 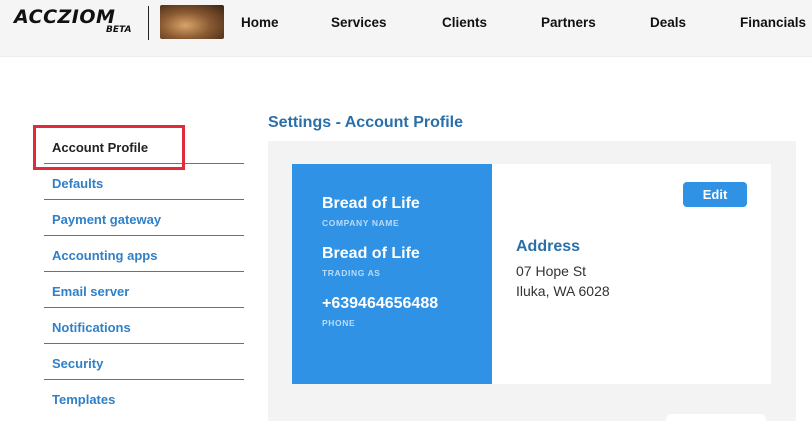 I want to click on page-title: Settings - Account Profile, so click(x=365, y=122).